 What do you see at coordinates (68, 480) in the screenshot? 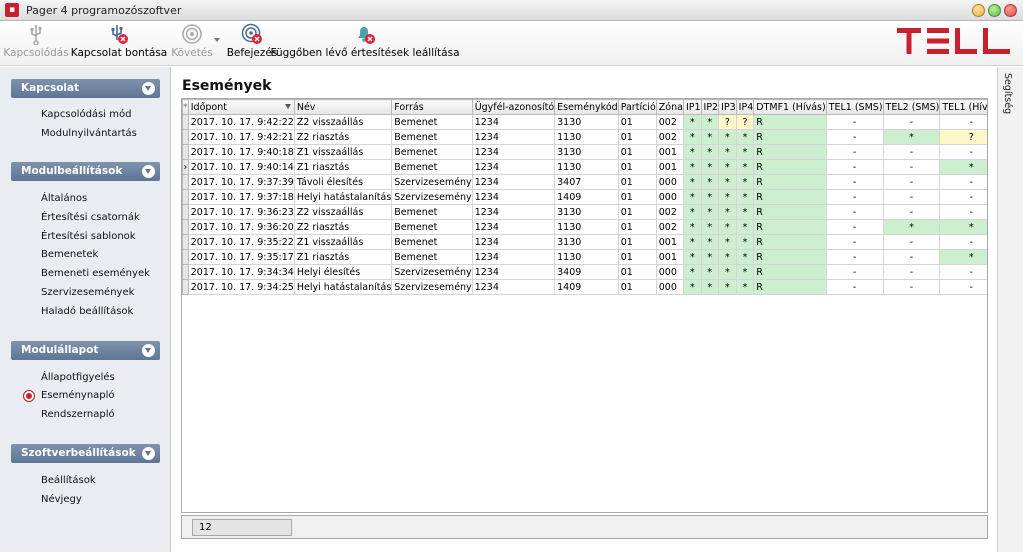
I see `sidebar-item-settings: Beállítások` at bounding box center [68, 480].